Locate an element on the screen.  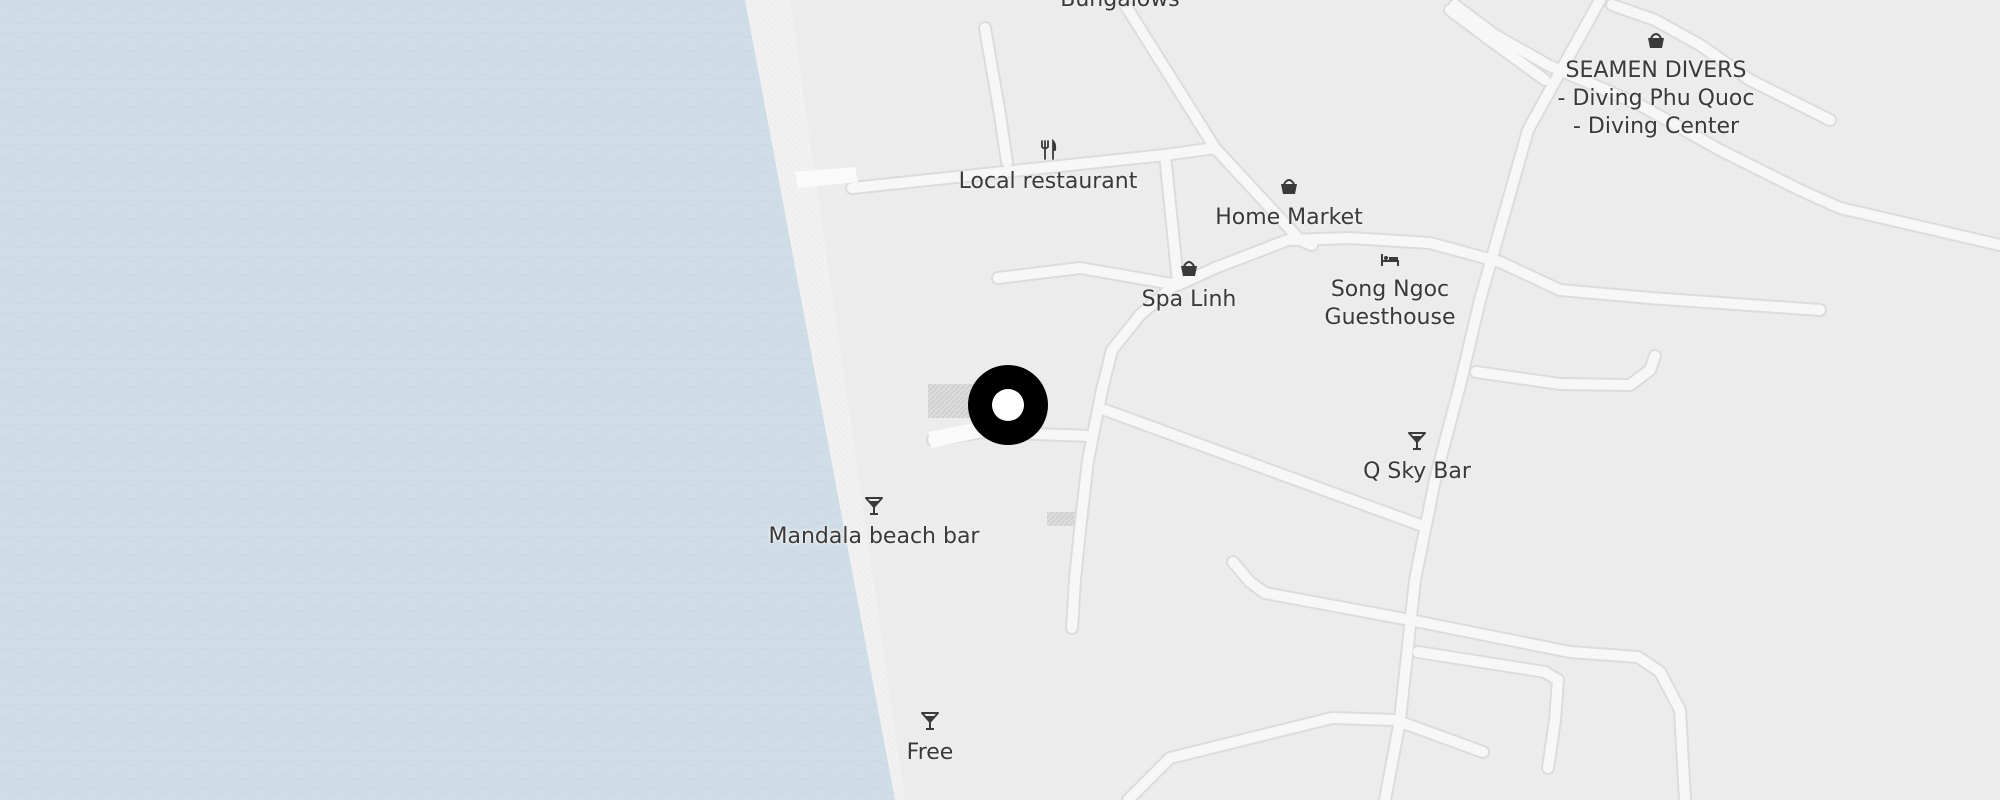
poi-label-song-ngoc-guesthouse: Song Ngoc Guesthouse is located at coordinates (1390, 304).